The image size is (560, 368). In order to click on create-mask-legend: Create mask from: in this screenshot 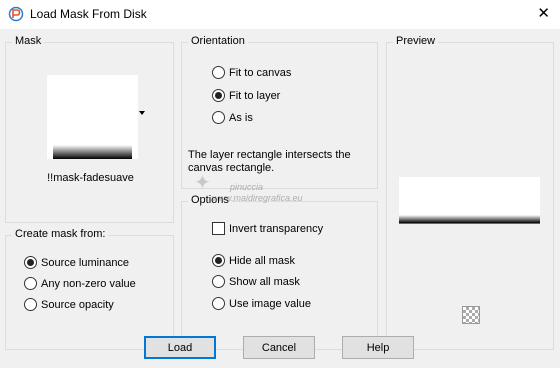, I will do `click(60, 234)`.